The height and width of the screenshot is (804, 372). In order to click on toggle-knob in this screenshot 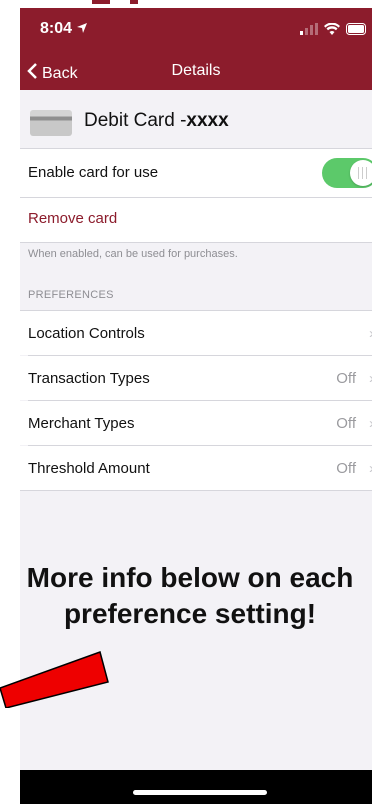, I will do `click(361, 173)`.